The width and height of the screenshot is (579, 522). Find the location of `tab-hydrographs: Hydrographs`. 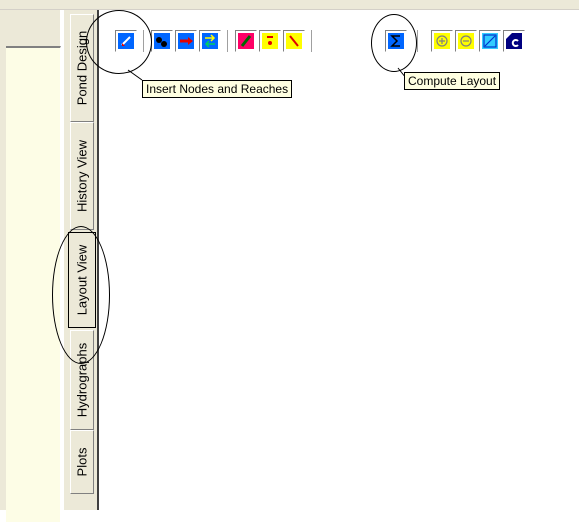

tab-hydrographs: Hydrographs is located at coordinates (82, 380).